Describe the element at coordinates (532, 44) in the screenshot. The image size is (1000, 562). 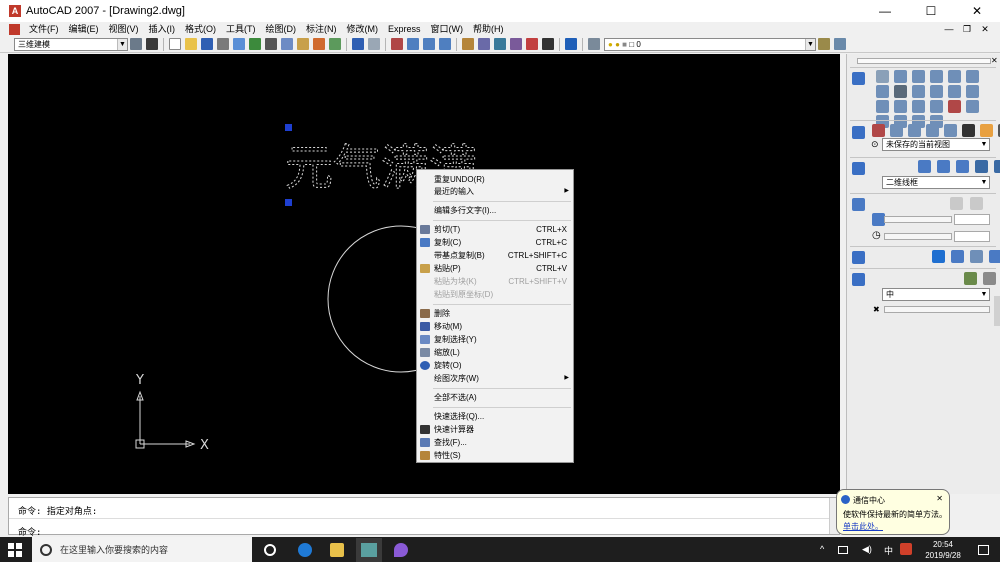
I see `markup-icon` at that location.